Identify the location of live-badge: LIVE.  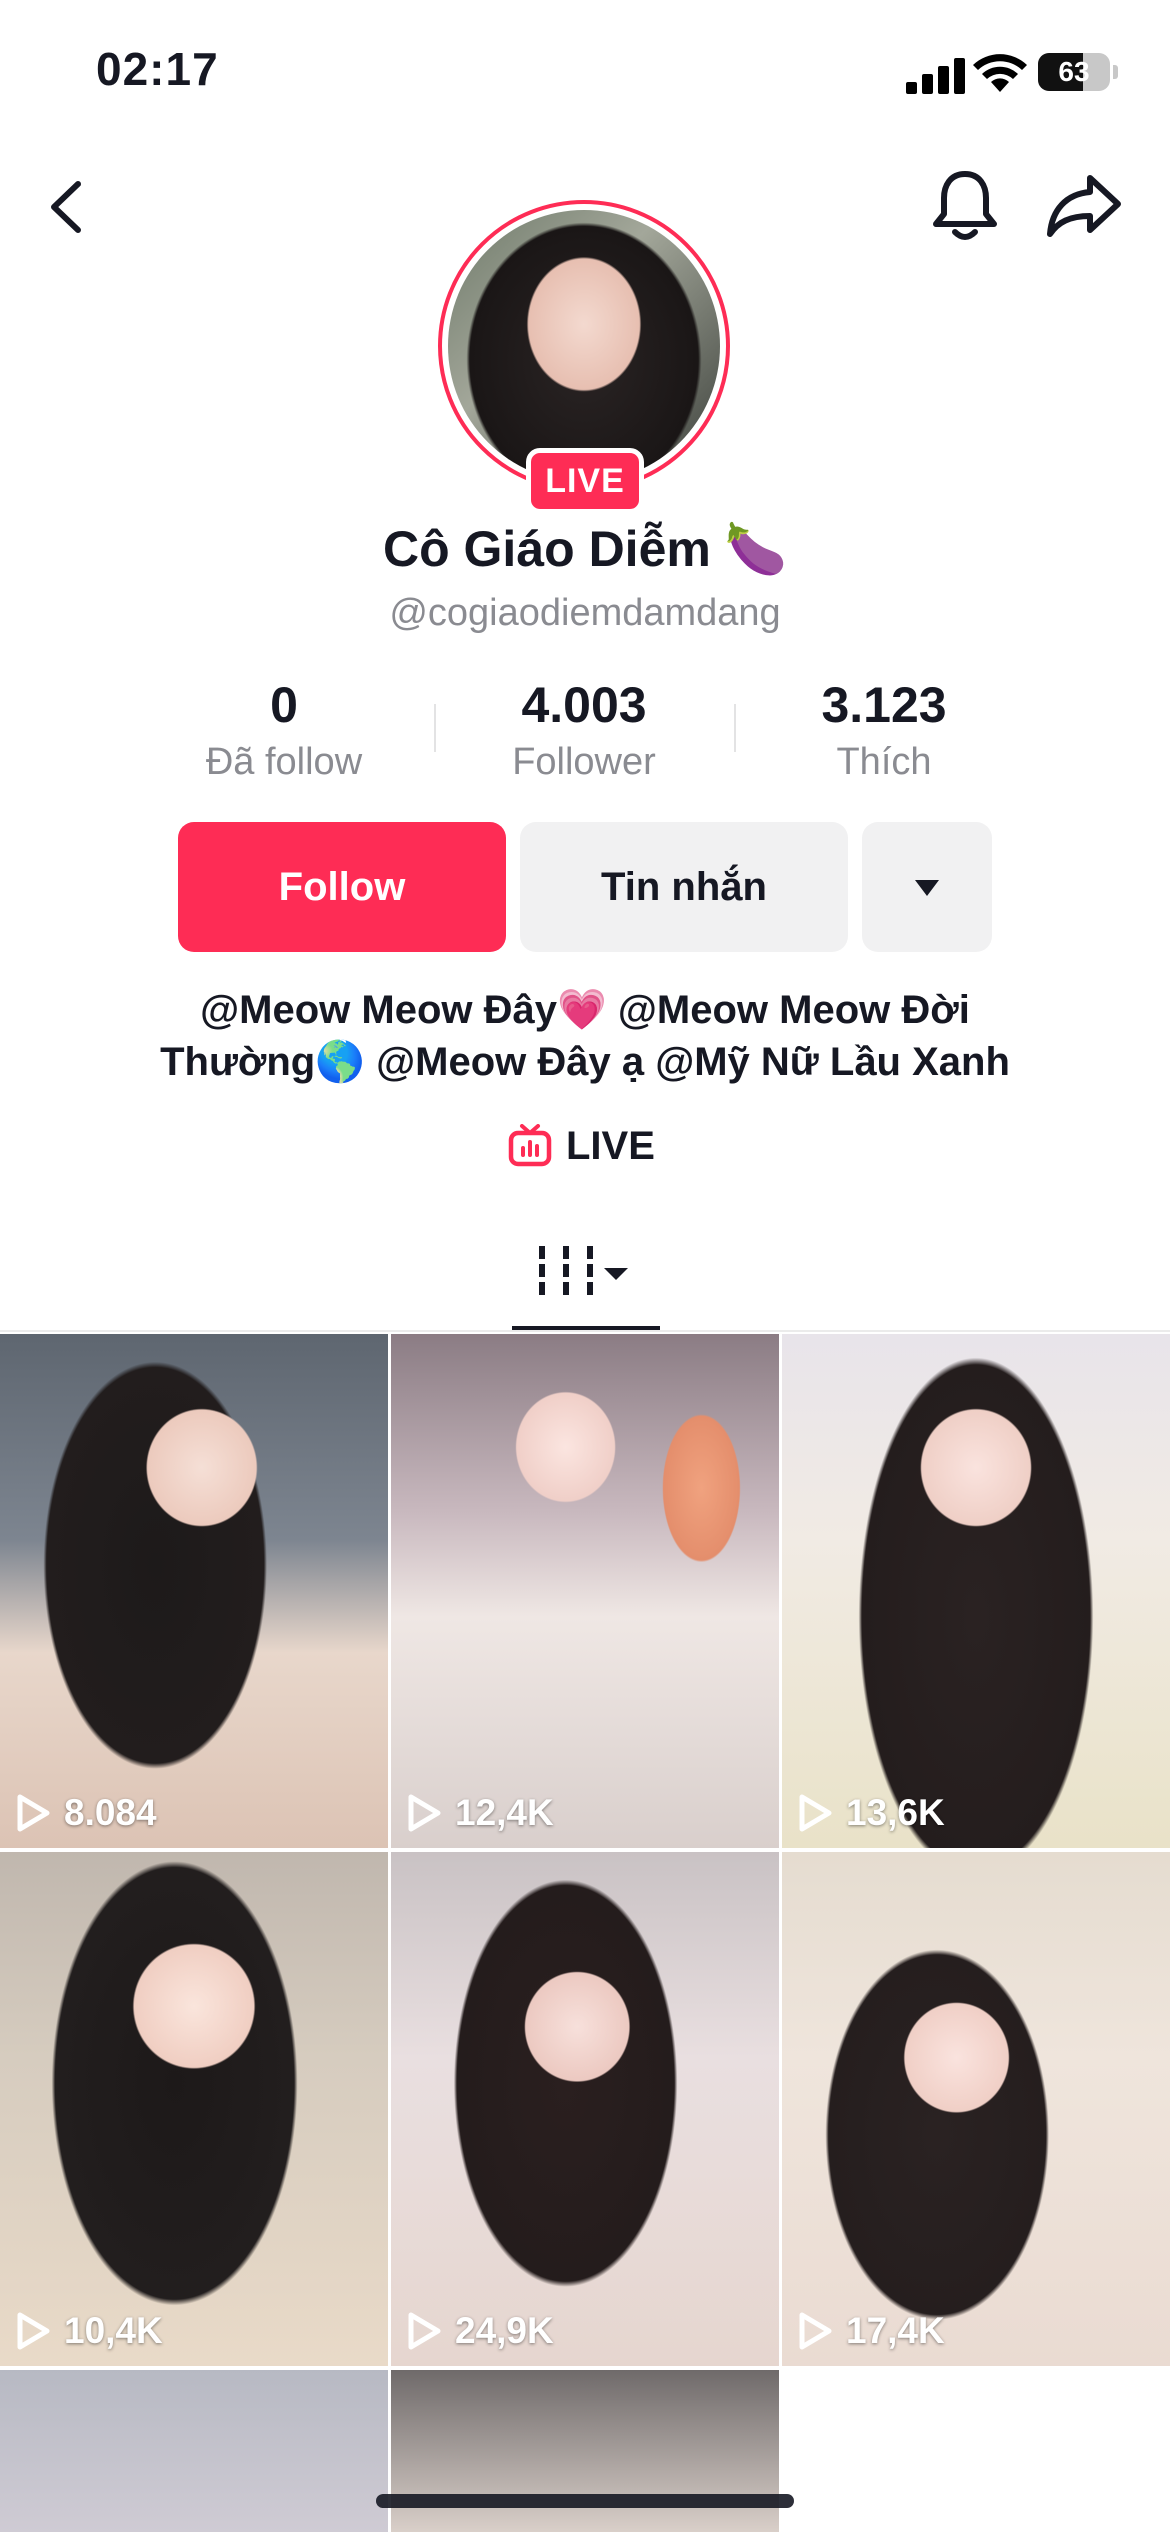
(585, 481).